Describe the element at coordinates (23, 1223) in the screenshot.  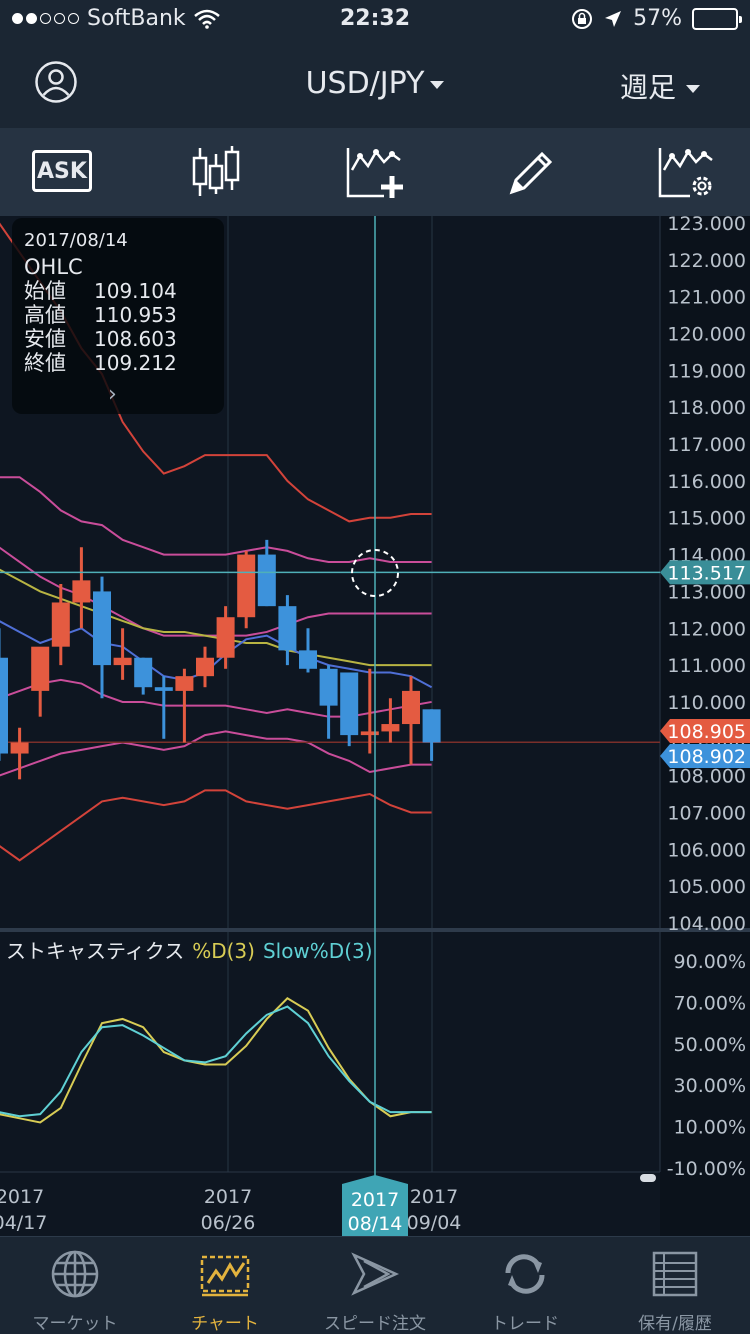
I see `x-tick-date: 04/17` at that location.